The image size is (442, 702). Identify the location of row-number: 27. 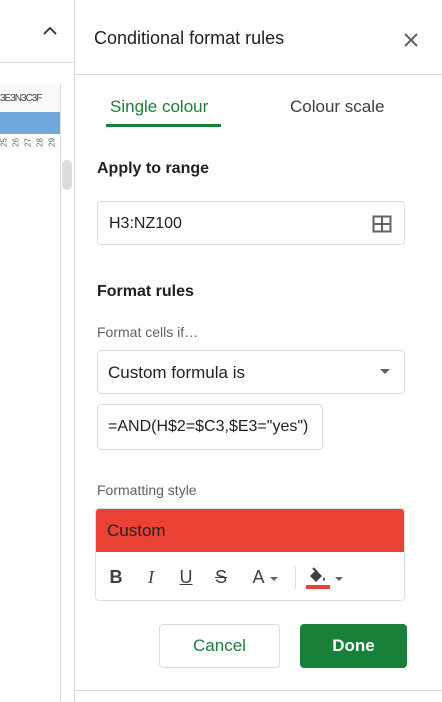
(28, 142).